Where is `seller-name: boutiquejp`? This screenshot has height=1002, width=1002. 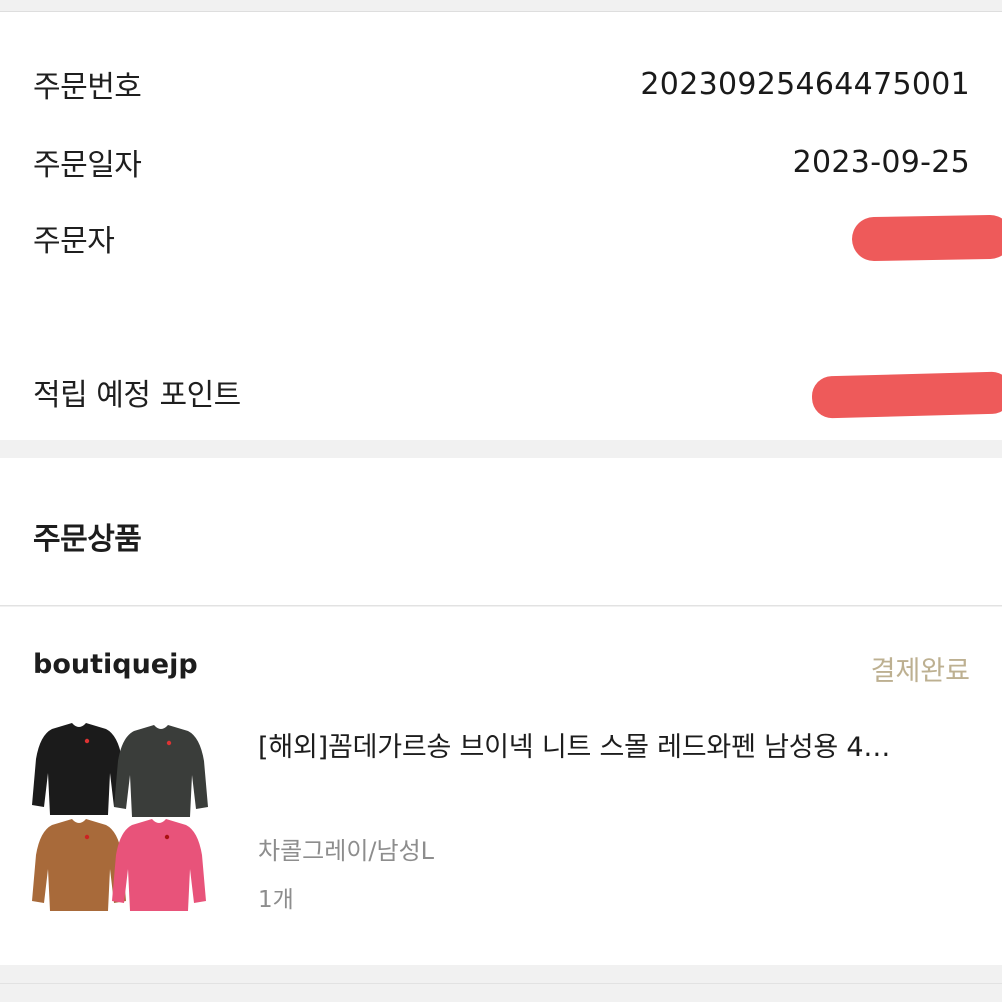 seller-name: boutiquejp is located at coordinates (115, 664).